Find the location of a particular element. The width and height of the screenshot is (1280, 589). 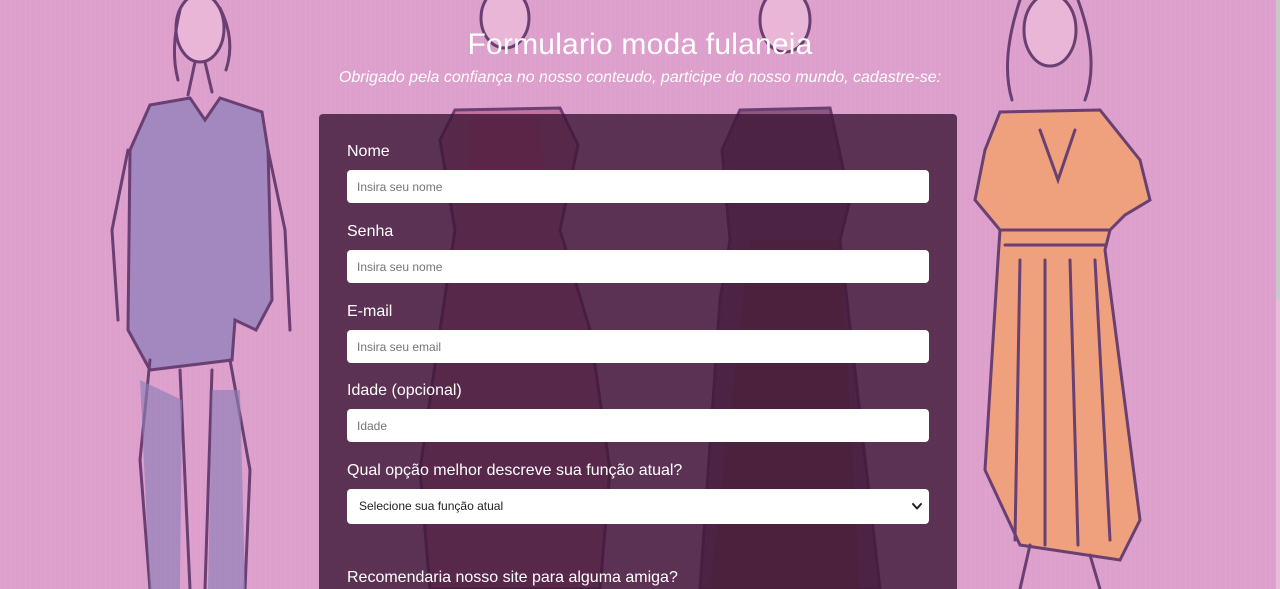

age-input is located at coordinates (638, 425).